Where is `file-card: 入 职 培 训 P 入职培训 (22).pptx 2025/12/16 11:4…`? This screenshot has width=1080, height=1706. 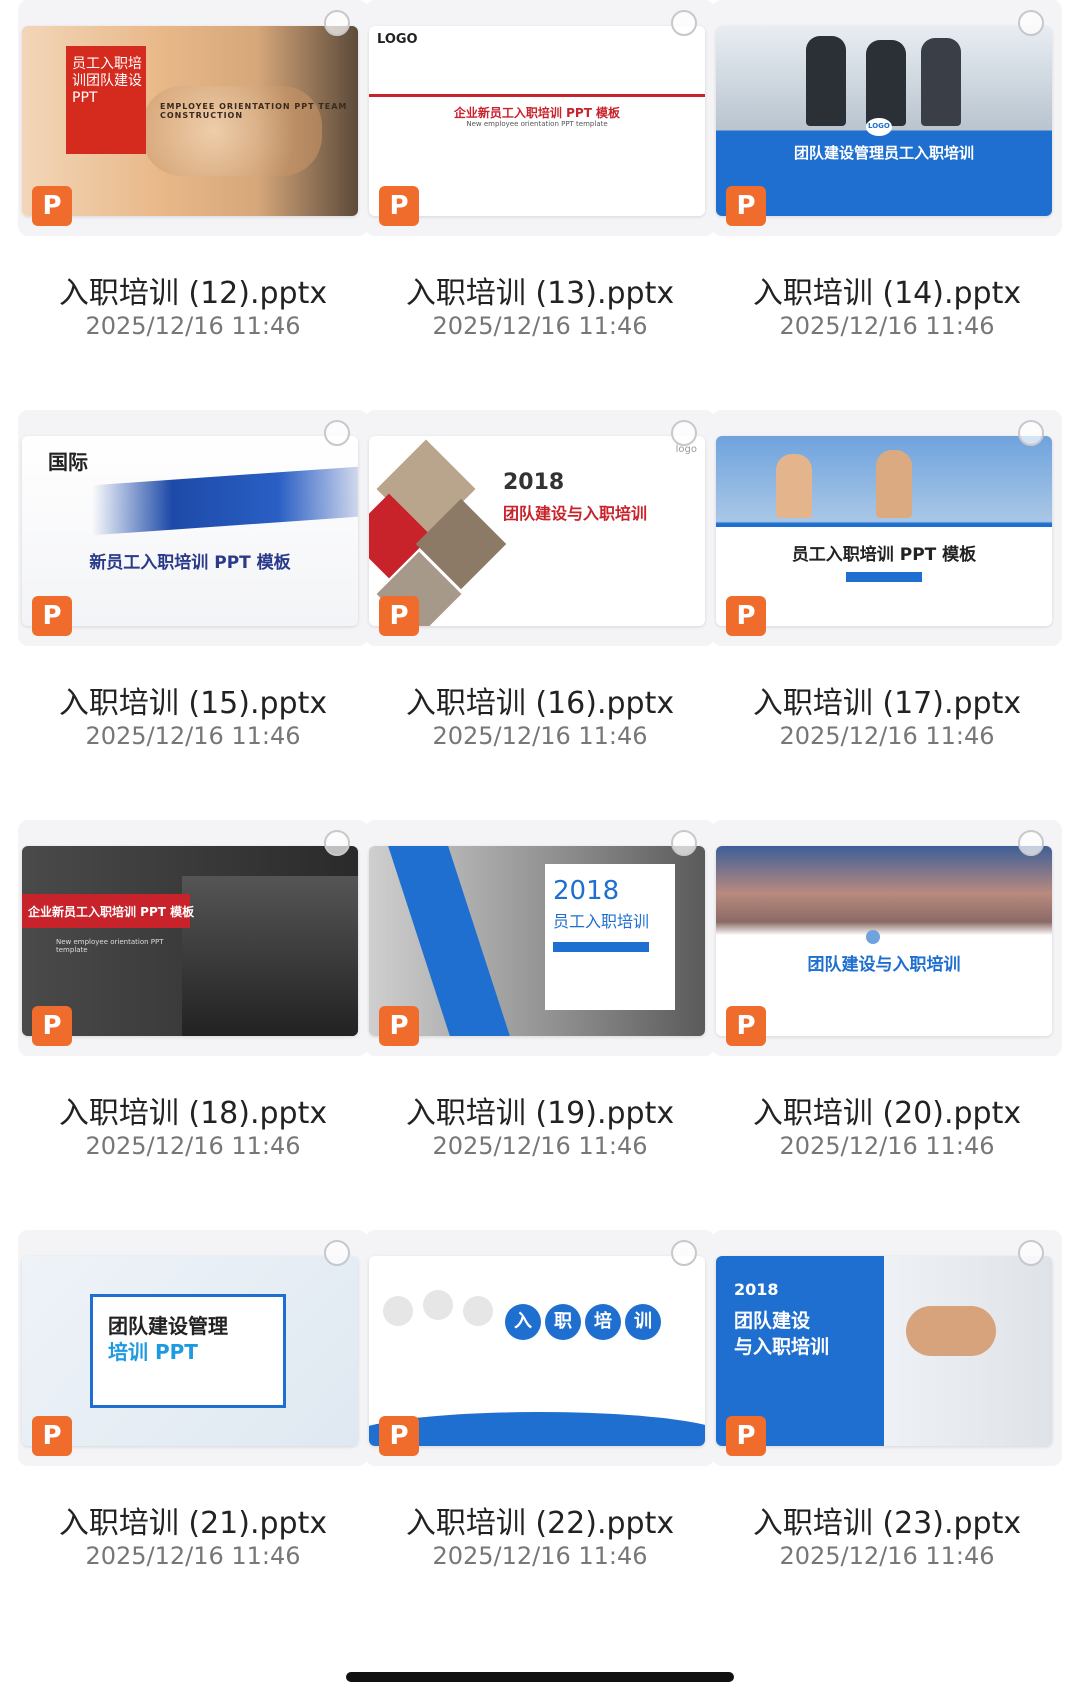
file-card: 入 职 培 训 P 入职培训 (22).pptx 2025/12/16 11:4… is located at coordinates (540, 1425).